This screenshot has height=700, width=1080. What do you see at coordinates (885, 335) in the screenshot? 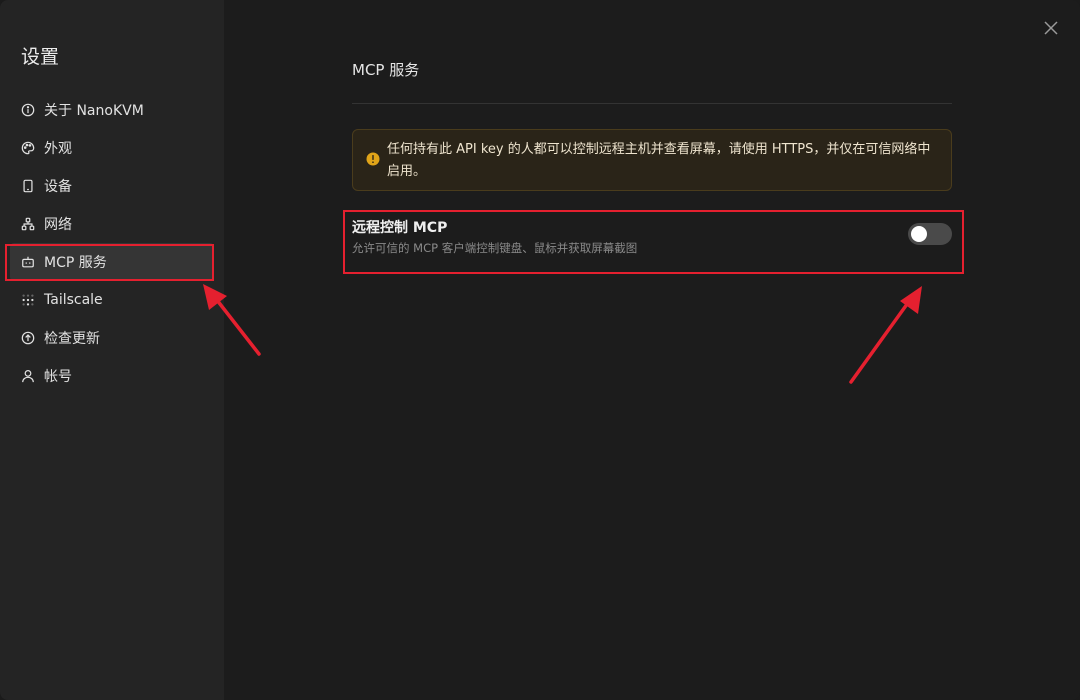
I see `annotation-arrow-right` at bounding box center [885, 335].